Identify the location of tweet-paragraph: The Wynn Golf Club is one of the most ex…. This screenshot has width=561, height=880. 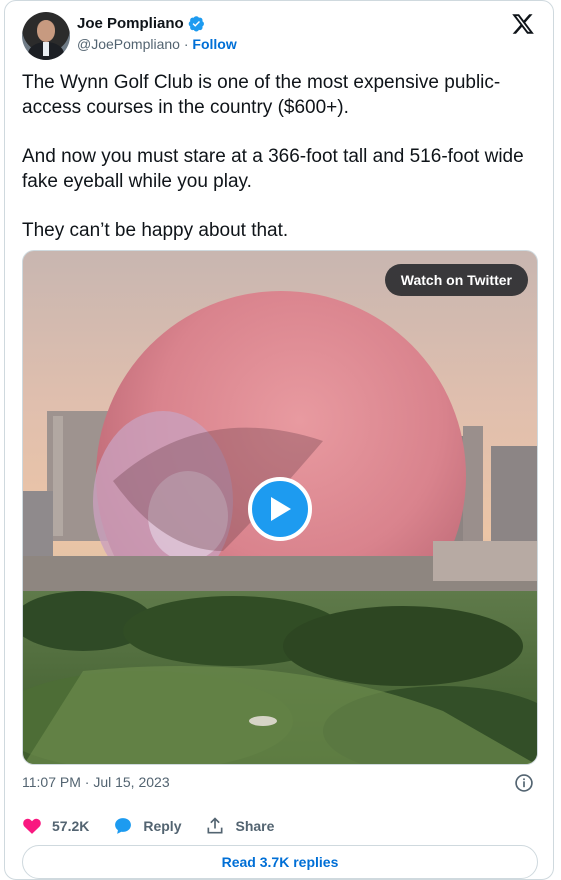
(261, 95).